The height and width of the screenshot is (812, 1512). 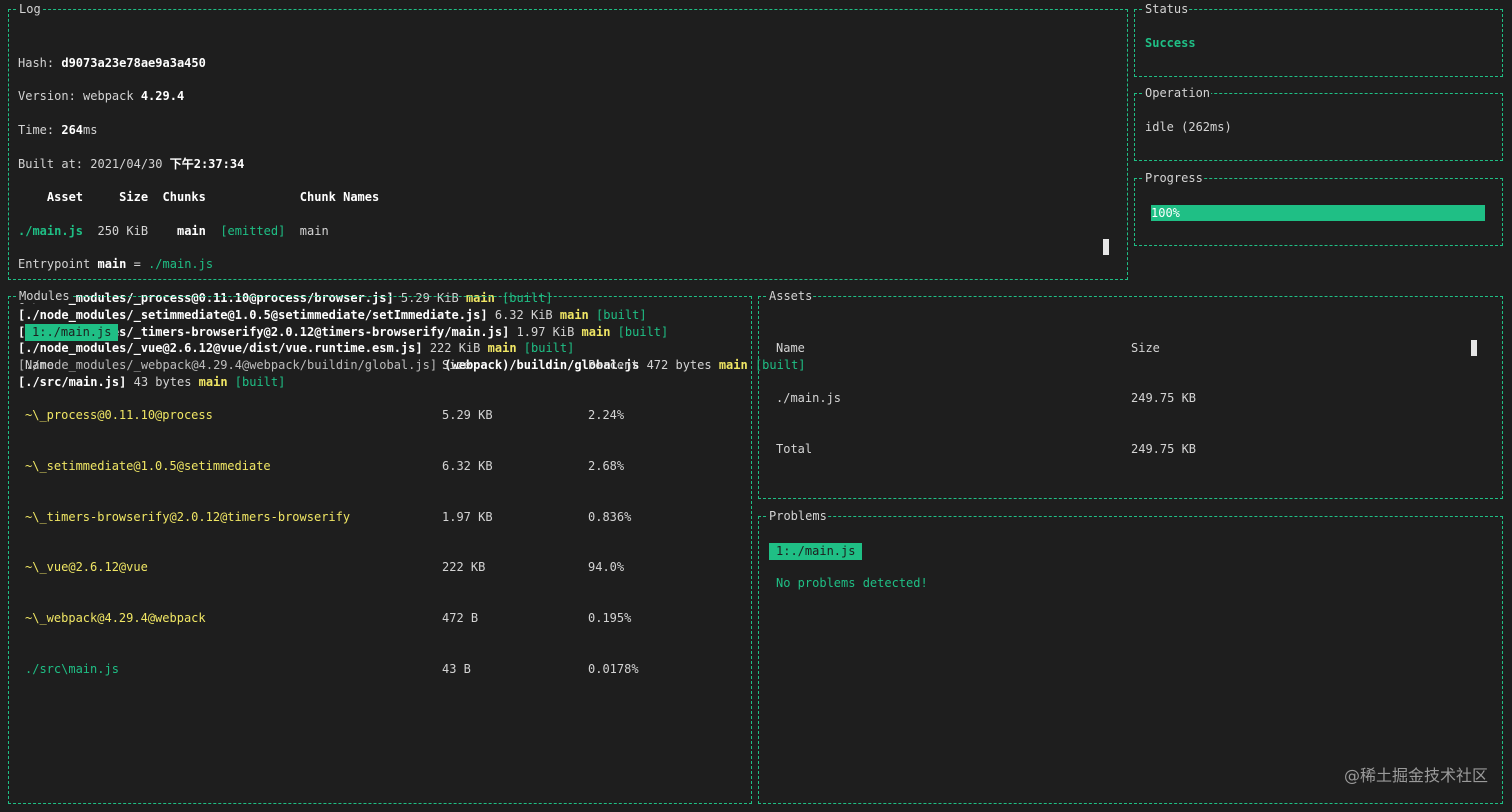 What do you see at coordinates (809, 398) in the screenshot?
I see `asset-row-name: ./main.js` at bounding box center [809, 398].